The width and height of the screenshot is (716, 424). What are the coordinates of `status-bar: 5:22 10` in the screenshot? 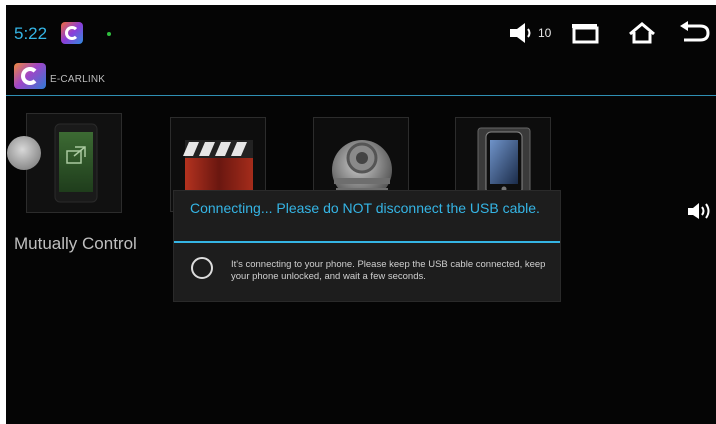 It's located at (361, 31).